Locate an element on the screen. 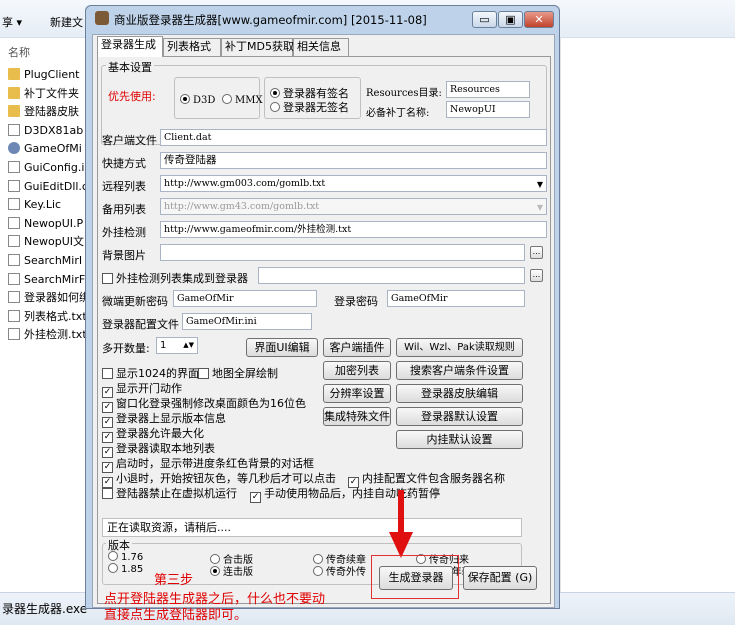 Image resolution: width=735 pixels, height=625 pixels. option-check-0: 显示1024的界面 is located at coordinates (150, 373).